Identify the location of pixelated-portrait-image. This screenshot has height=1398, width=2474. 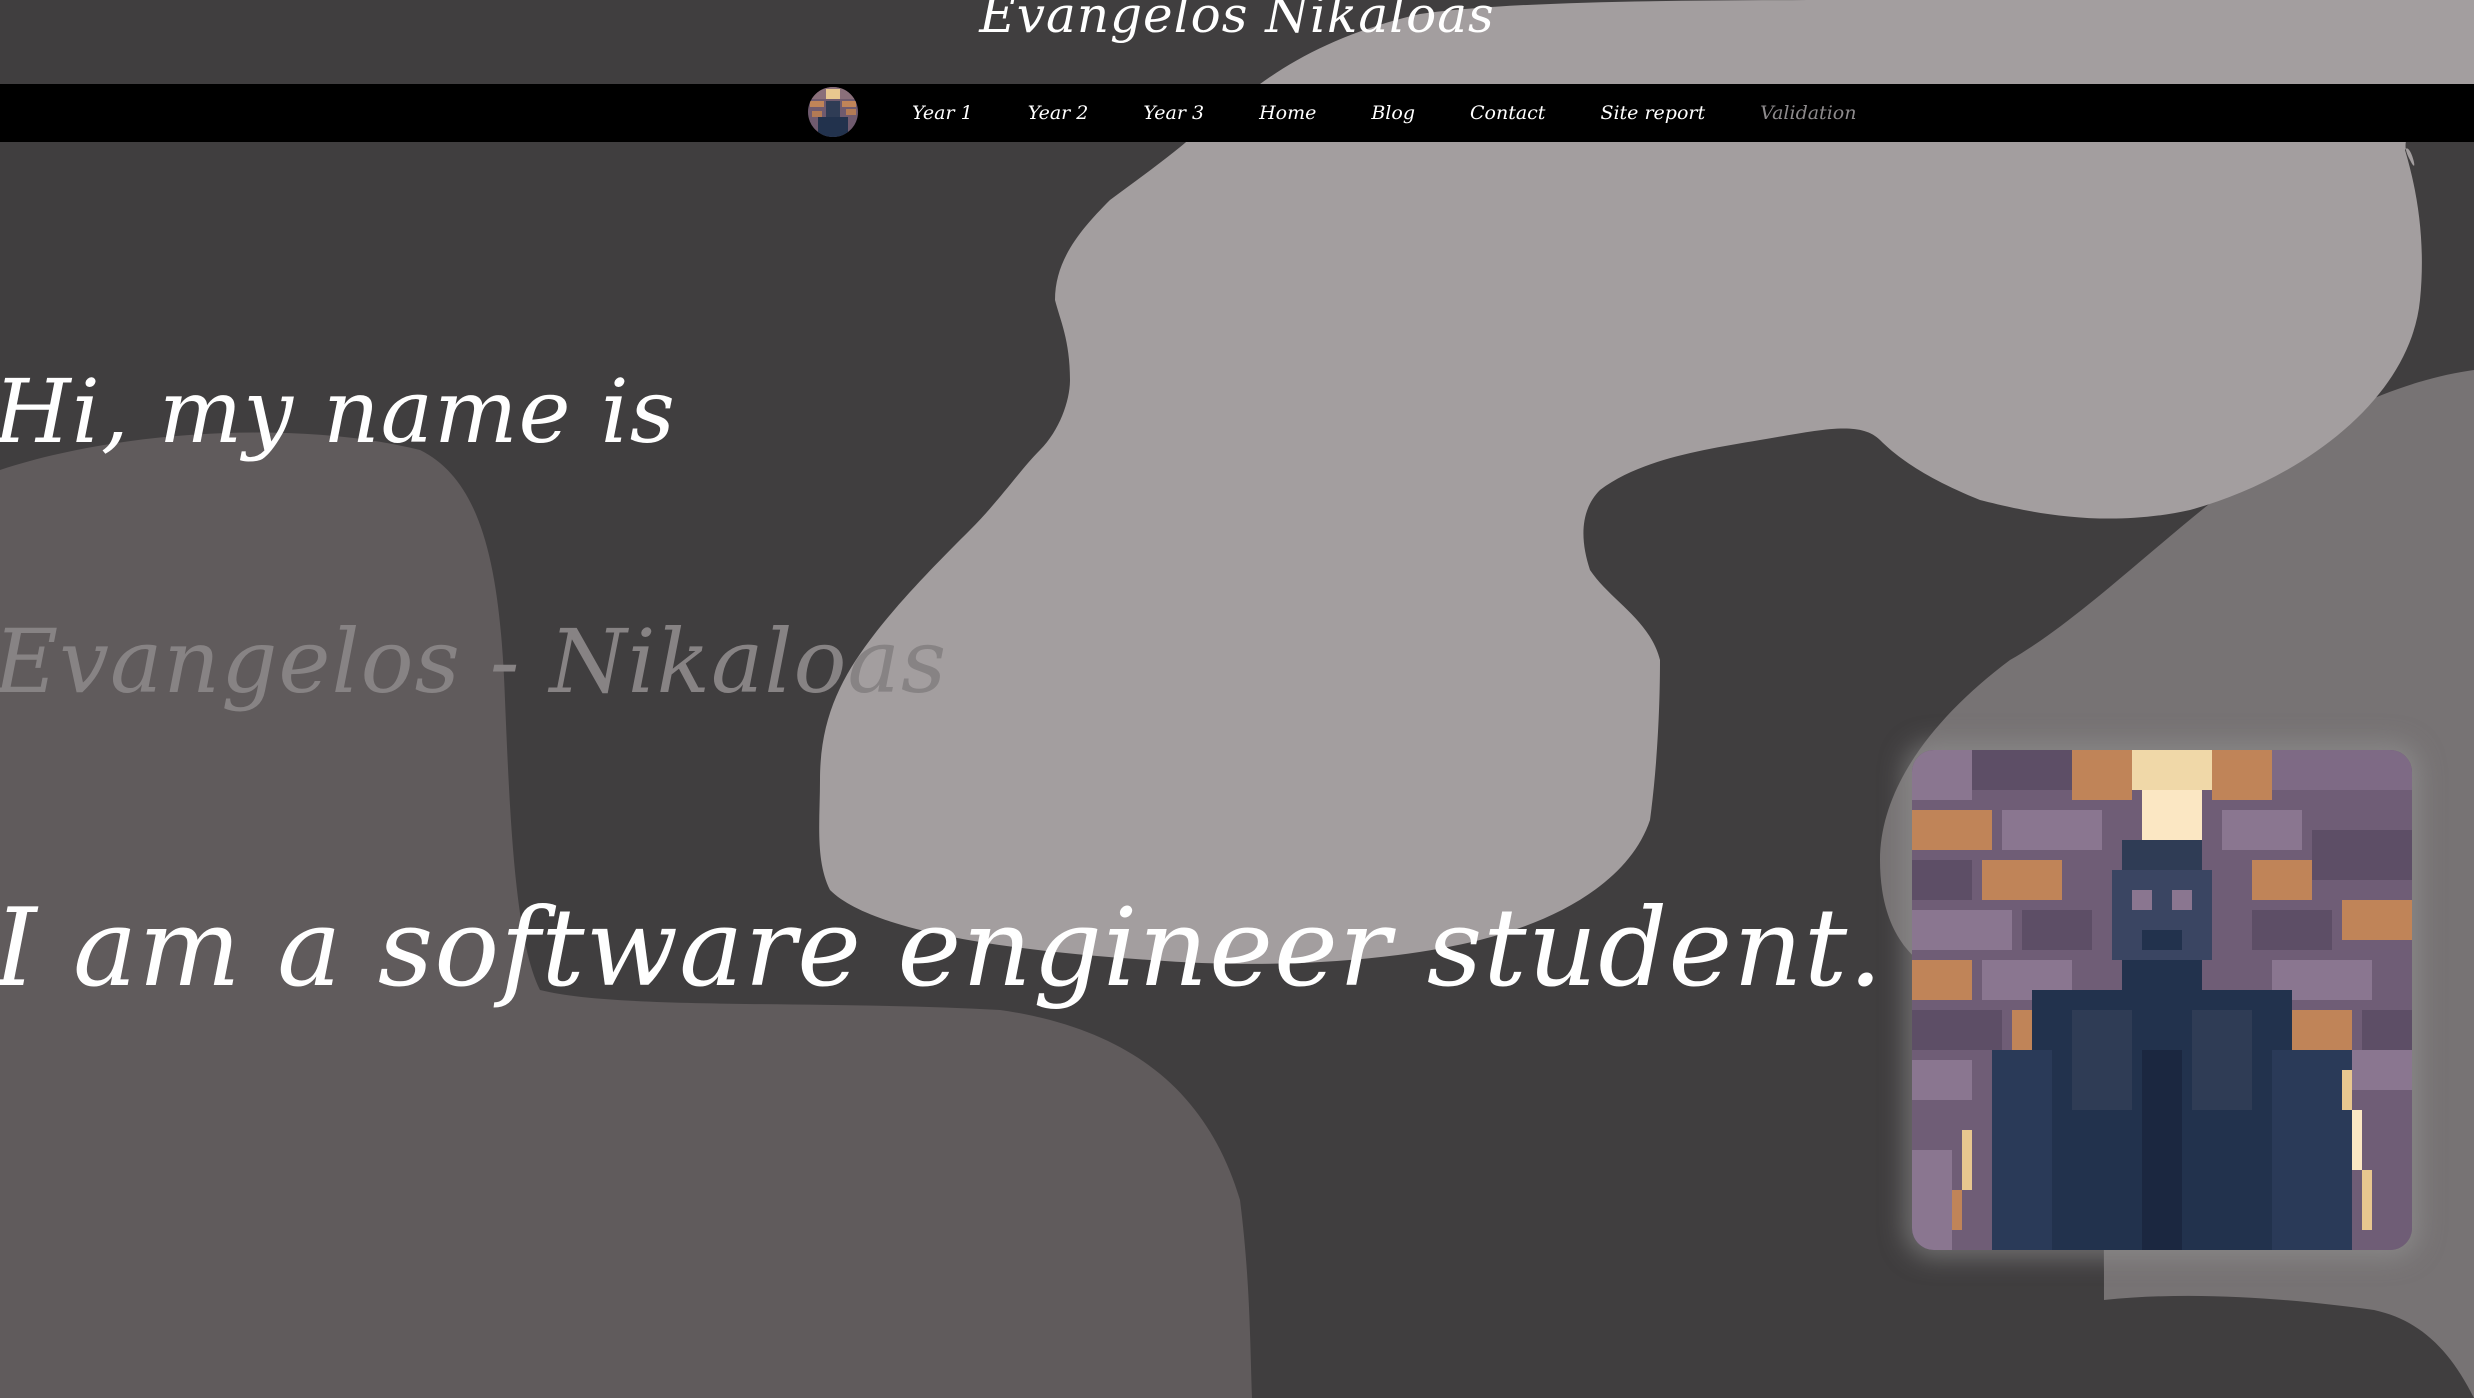
(2162, 1000).